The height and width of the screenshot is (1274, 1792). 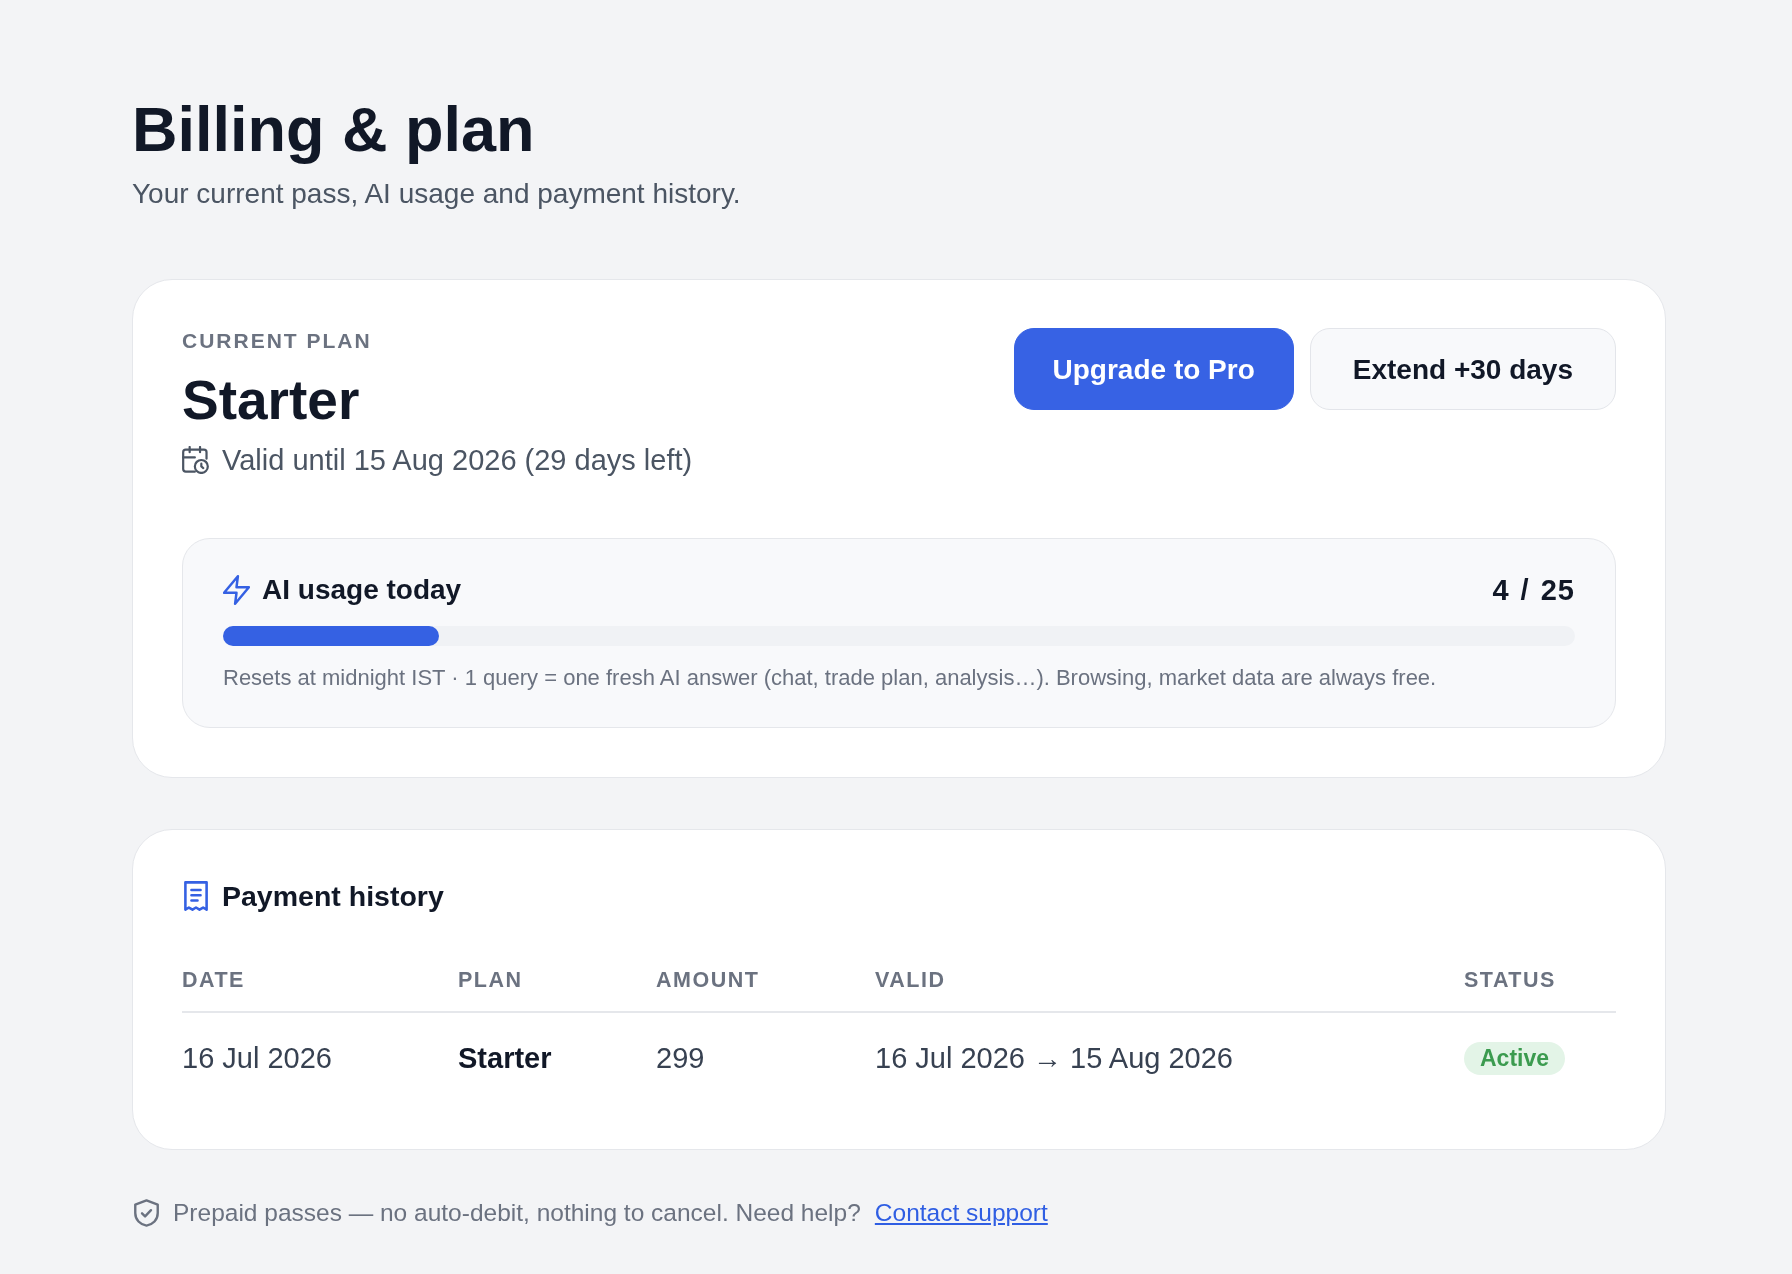 I want to click on column-header: VALID, so click(x=910, y=980).